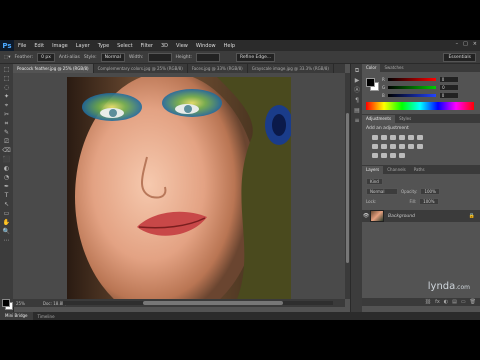 The height and width of the screenshot is (360, 480). I want to click on horizontal-scroll-thumb, so click(213, 303).